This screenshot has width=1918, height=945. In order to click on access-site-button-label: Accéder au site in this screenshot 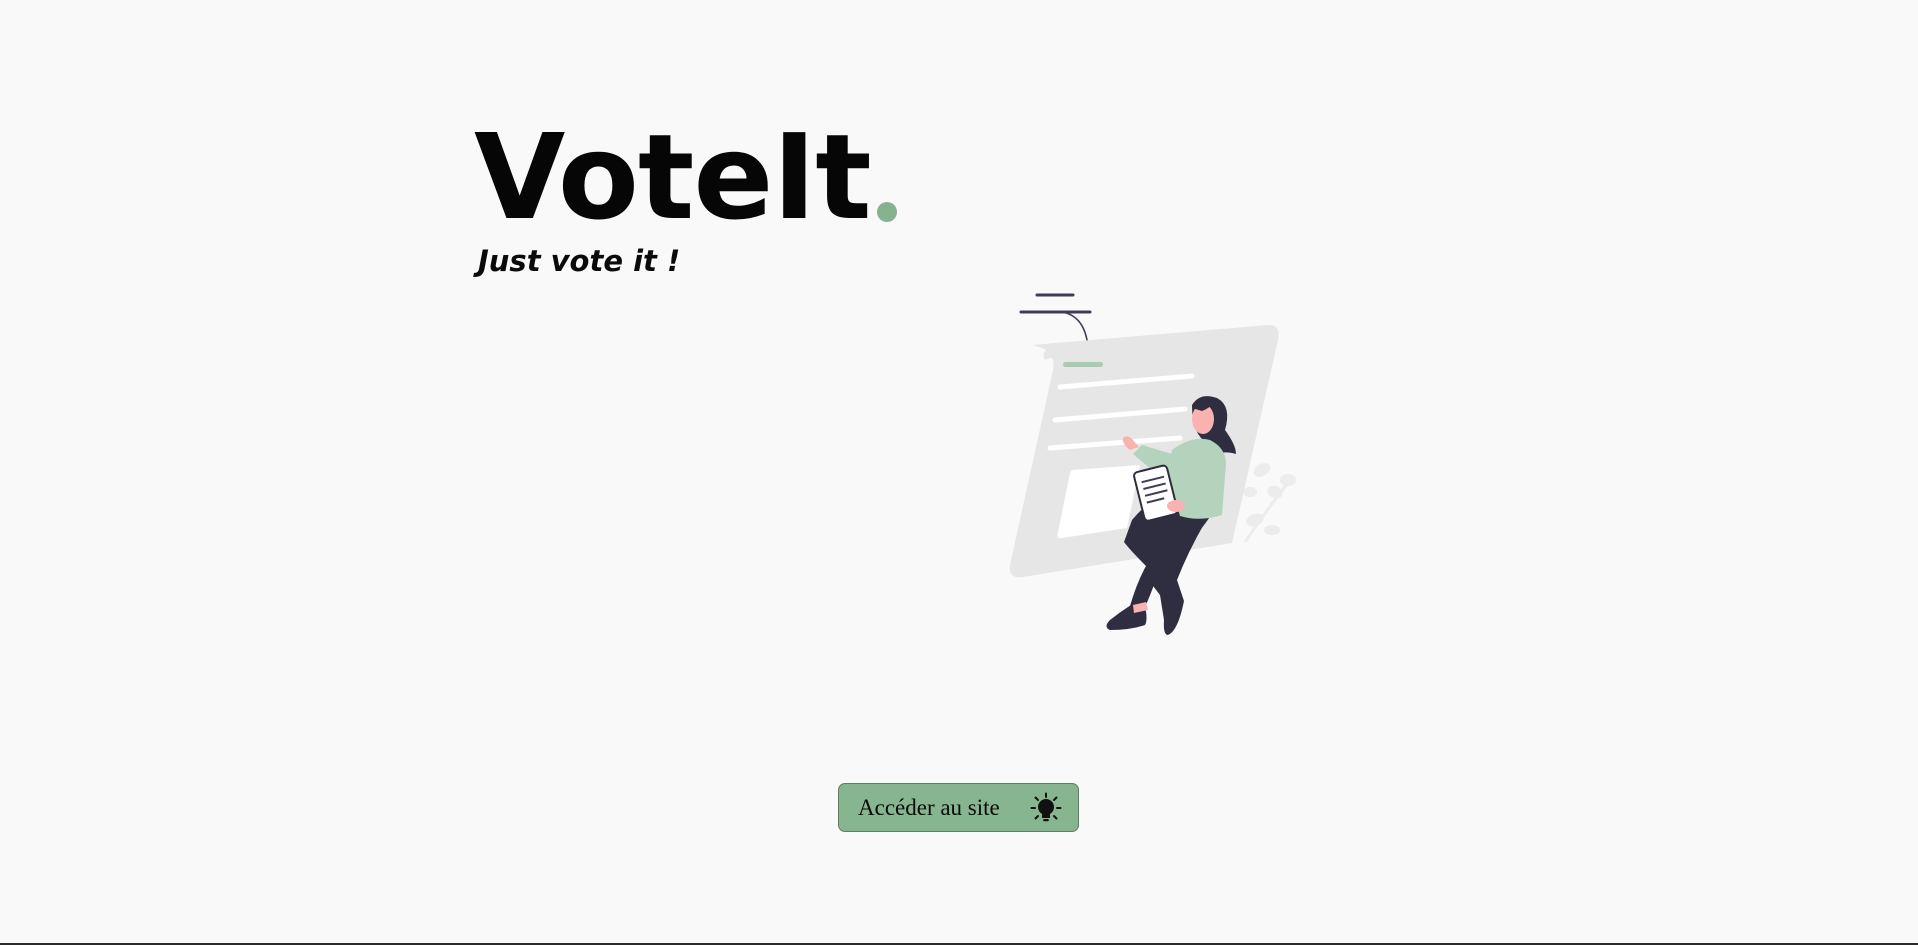, I will do `click(929, 807)`.